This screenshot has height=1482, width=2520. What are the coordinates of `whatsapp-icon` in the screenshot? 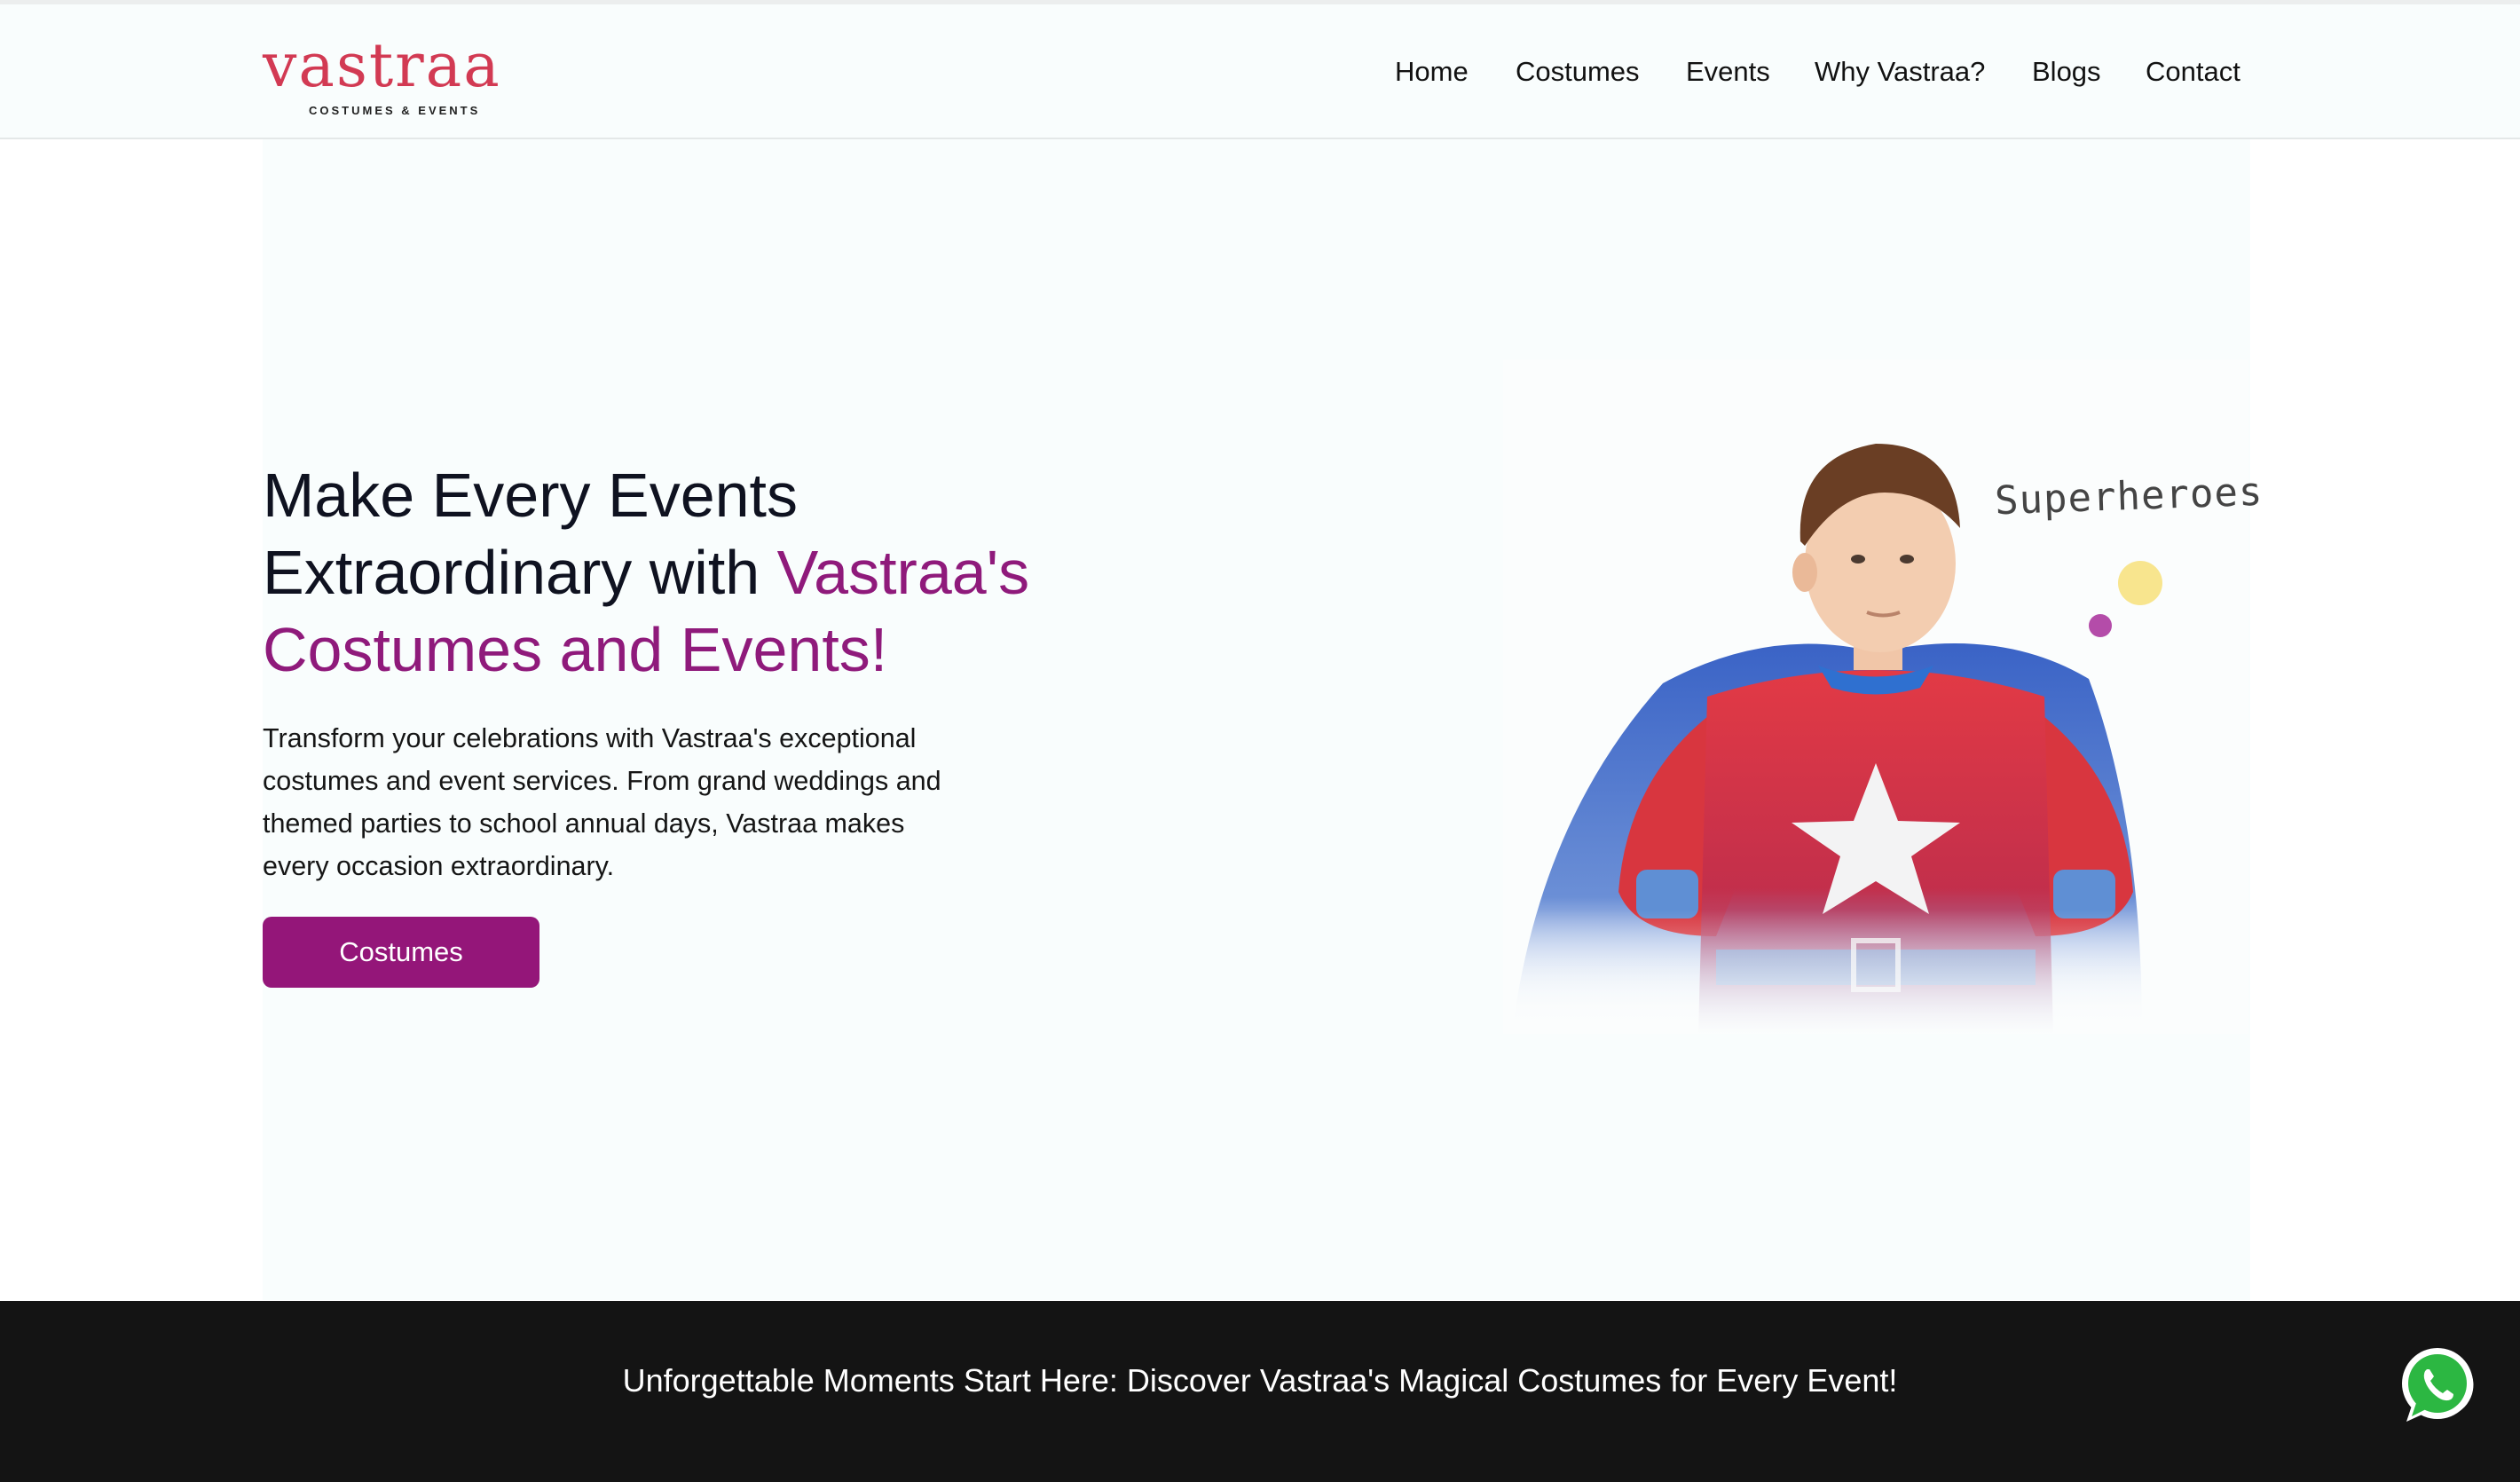 It's located at (2437, 1385).